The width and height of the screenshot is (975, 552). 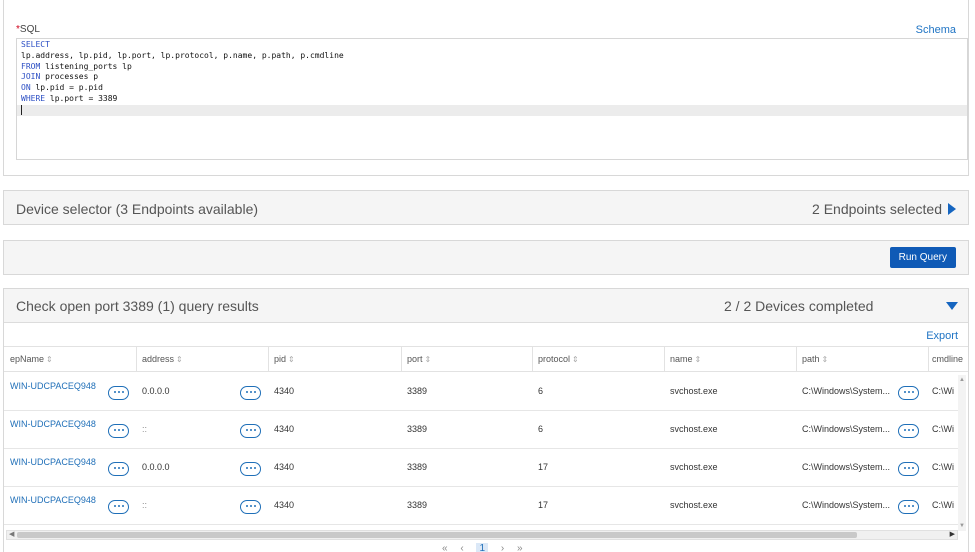 What do you see at coordinates (962, 526) in the screenshot?
I see `scroll-down-icon: ▼` at bounding box center [962, 526].